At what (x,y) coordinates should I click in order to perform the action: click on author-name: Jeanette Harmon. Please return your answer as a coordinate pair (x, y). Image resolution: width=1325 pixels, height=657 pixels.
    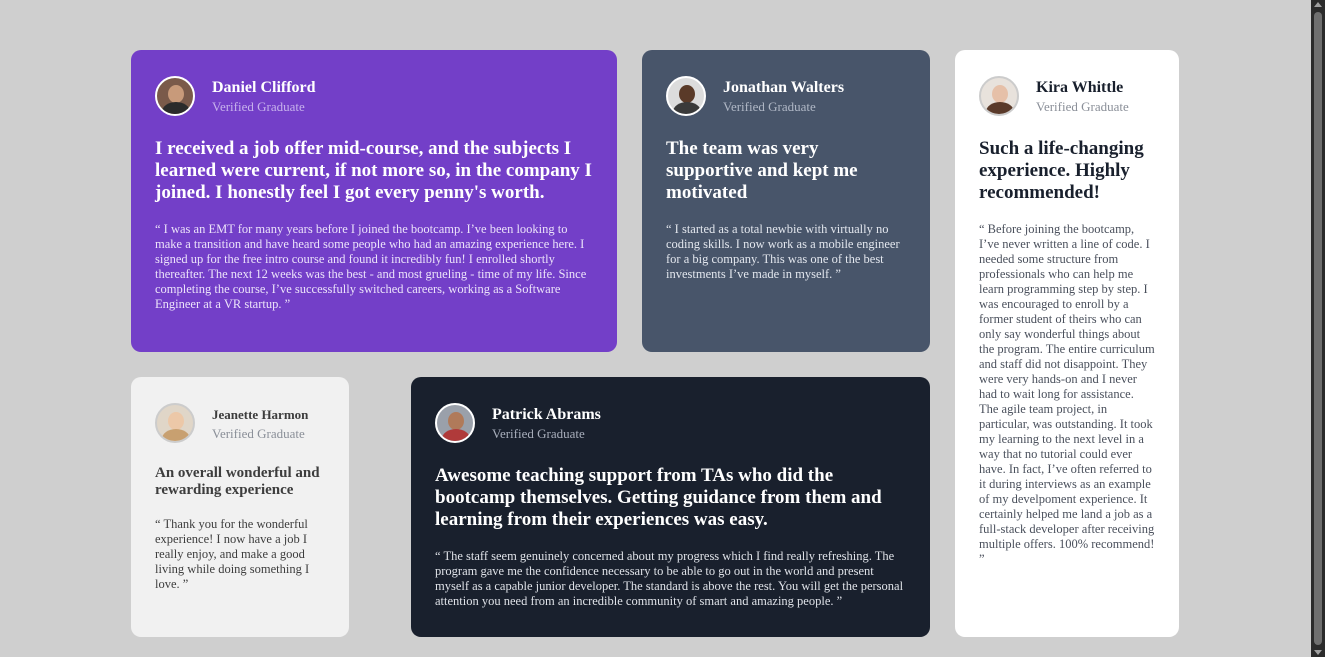
    Looking at the image, I should click on (260, 414).